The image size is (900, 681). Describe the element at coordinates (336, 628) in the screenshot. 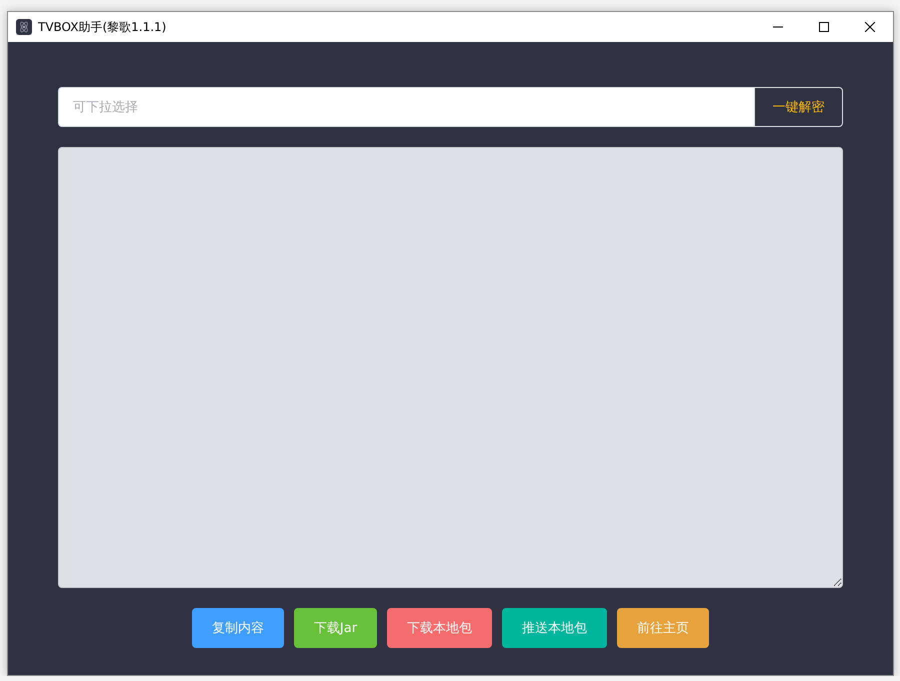

I see `action-button: 下载Jar` at that location.